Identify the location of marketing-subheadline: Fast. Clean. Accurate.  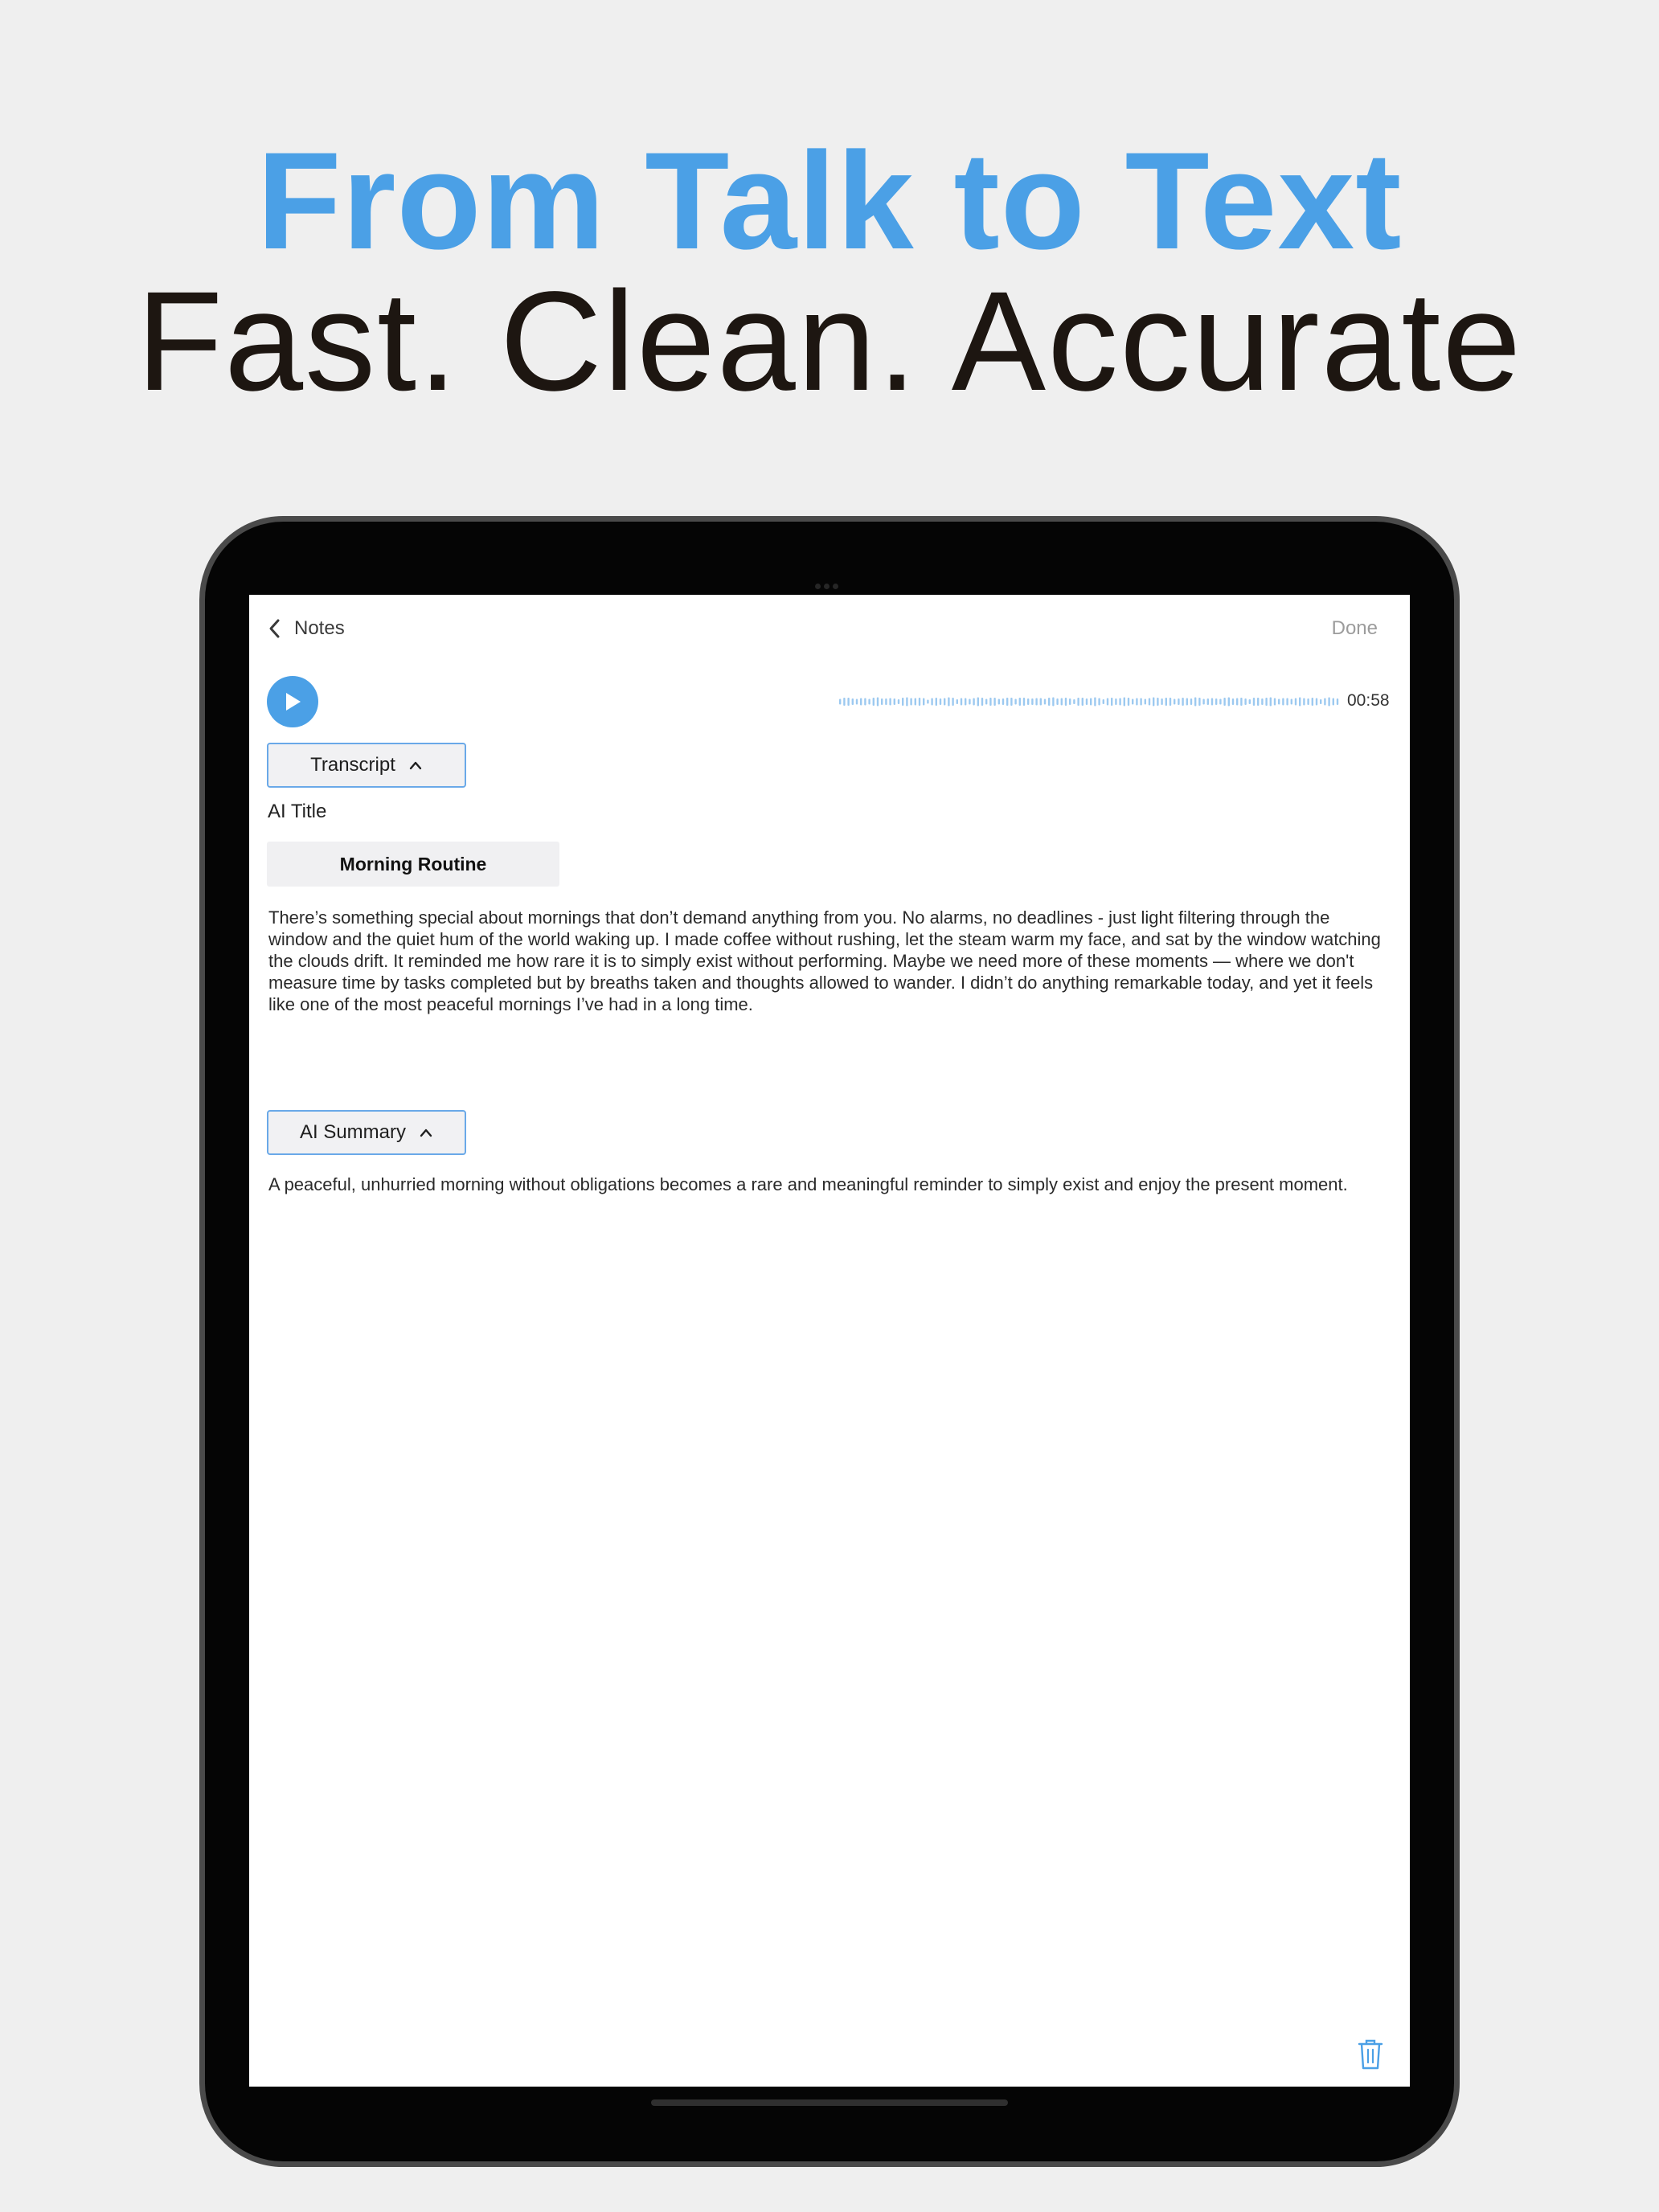
(829, 341).